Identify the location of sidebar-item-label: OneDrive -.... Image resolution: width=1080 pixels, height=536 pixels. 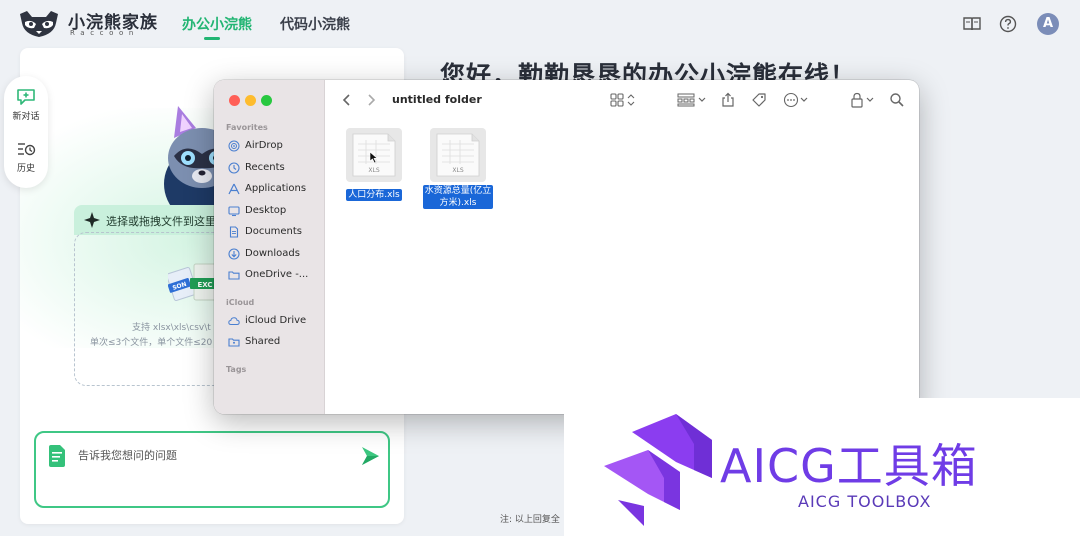
(277, 274).